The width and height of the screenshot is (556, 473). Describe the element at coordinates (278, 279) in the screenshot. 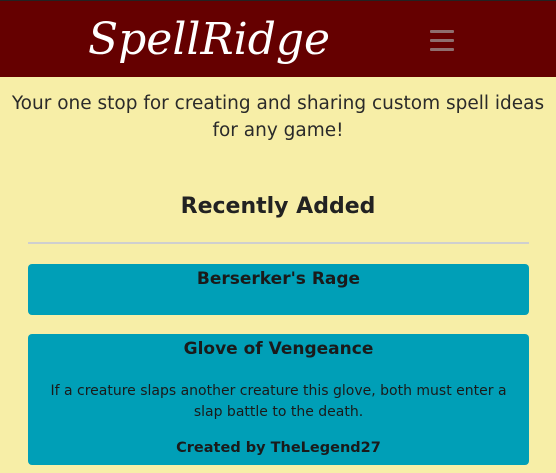

I see `spell-card-title: Berserker's Rage` at that location.